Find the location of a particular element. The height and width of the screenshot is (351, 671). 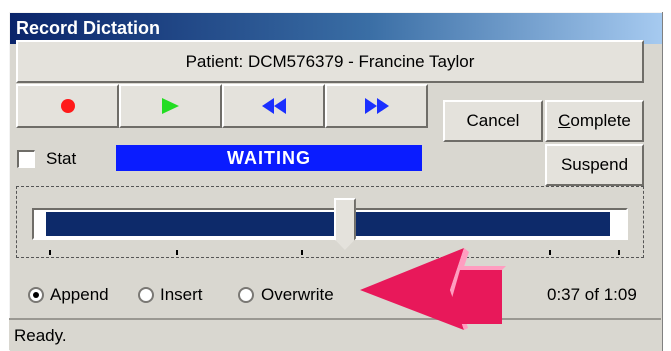

play-icon is located at coordinates (170, 106).